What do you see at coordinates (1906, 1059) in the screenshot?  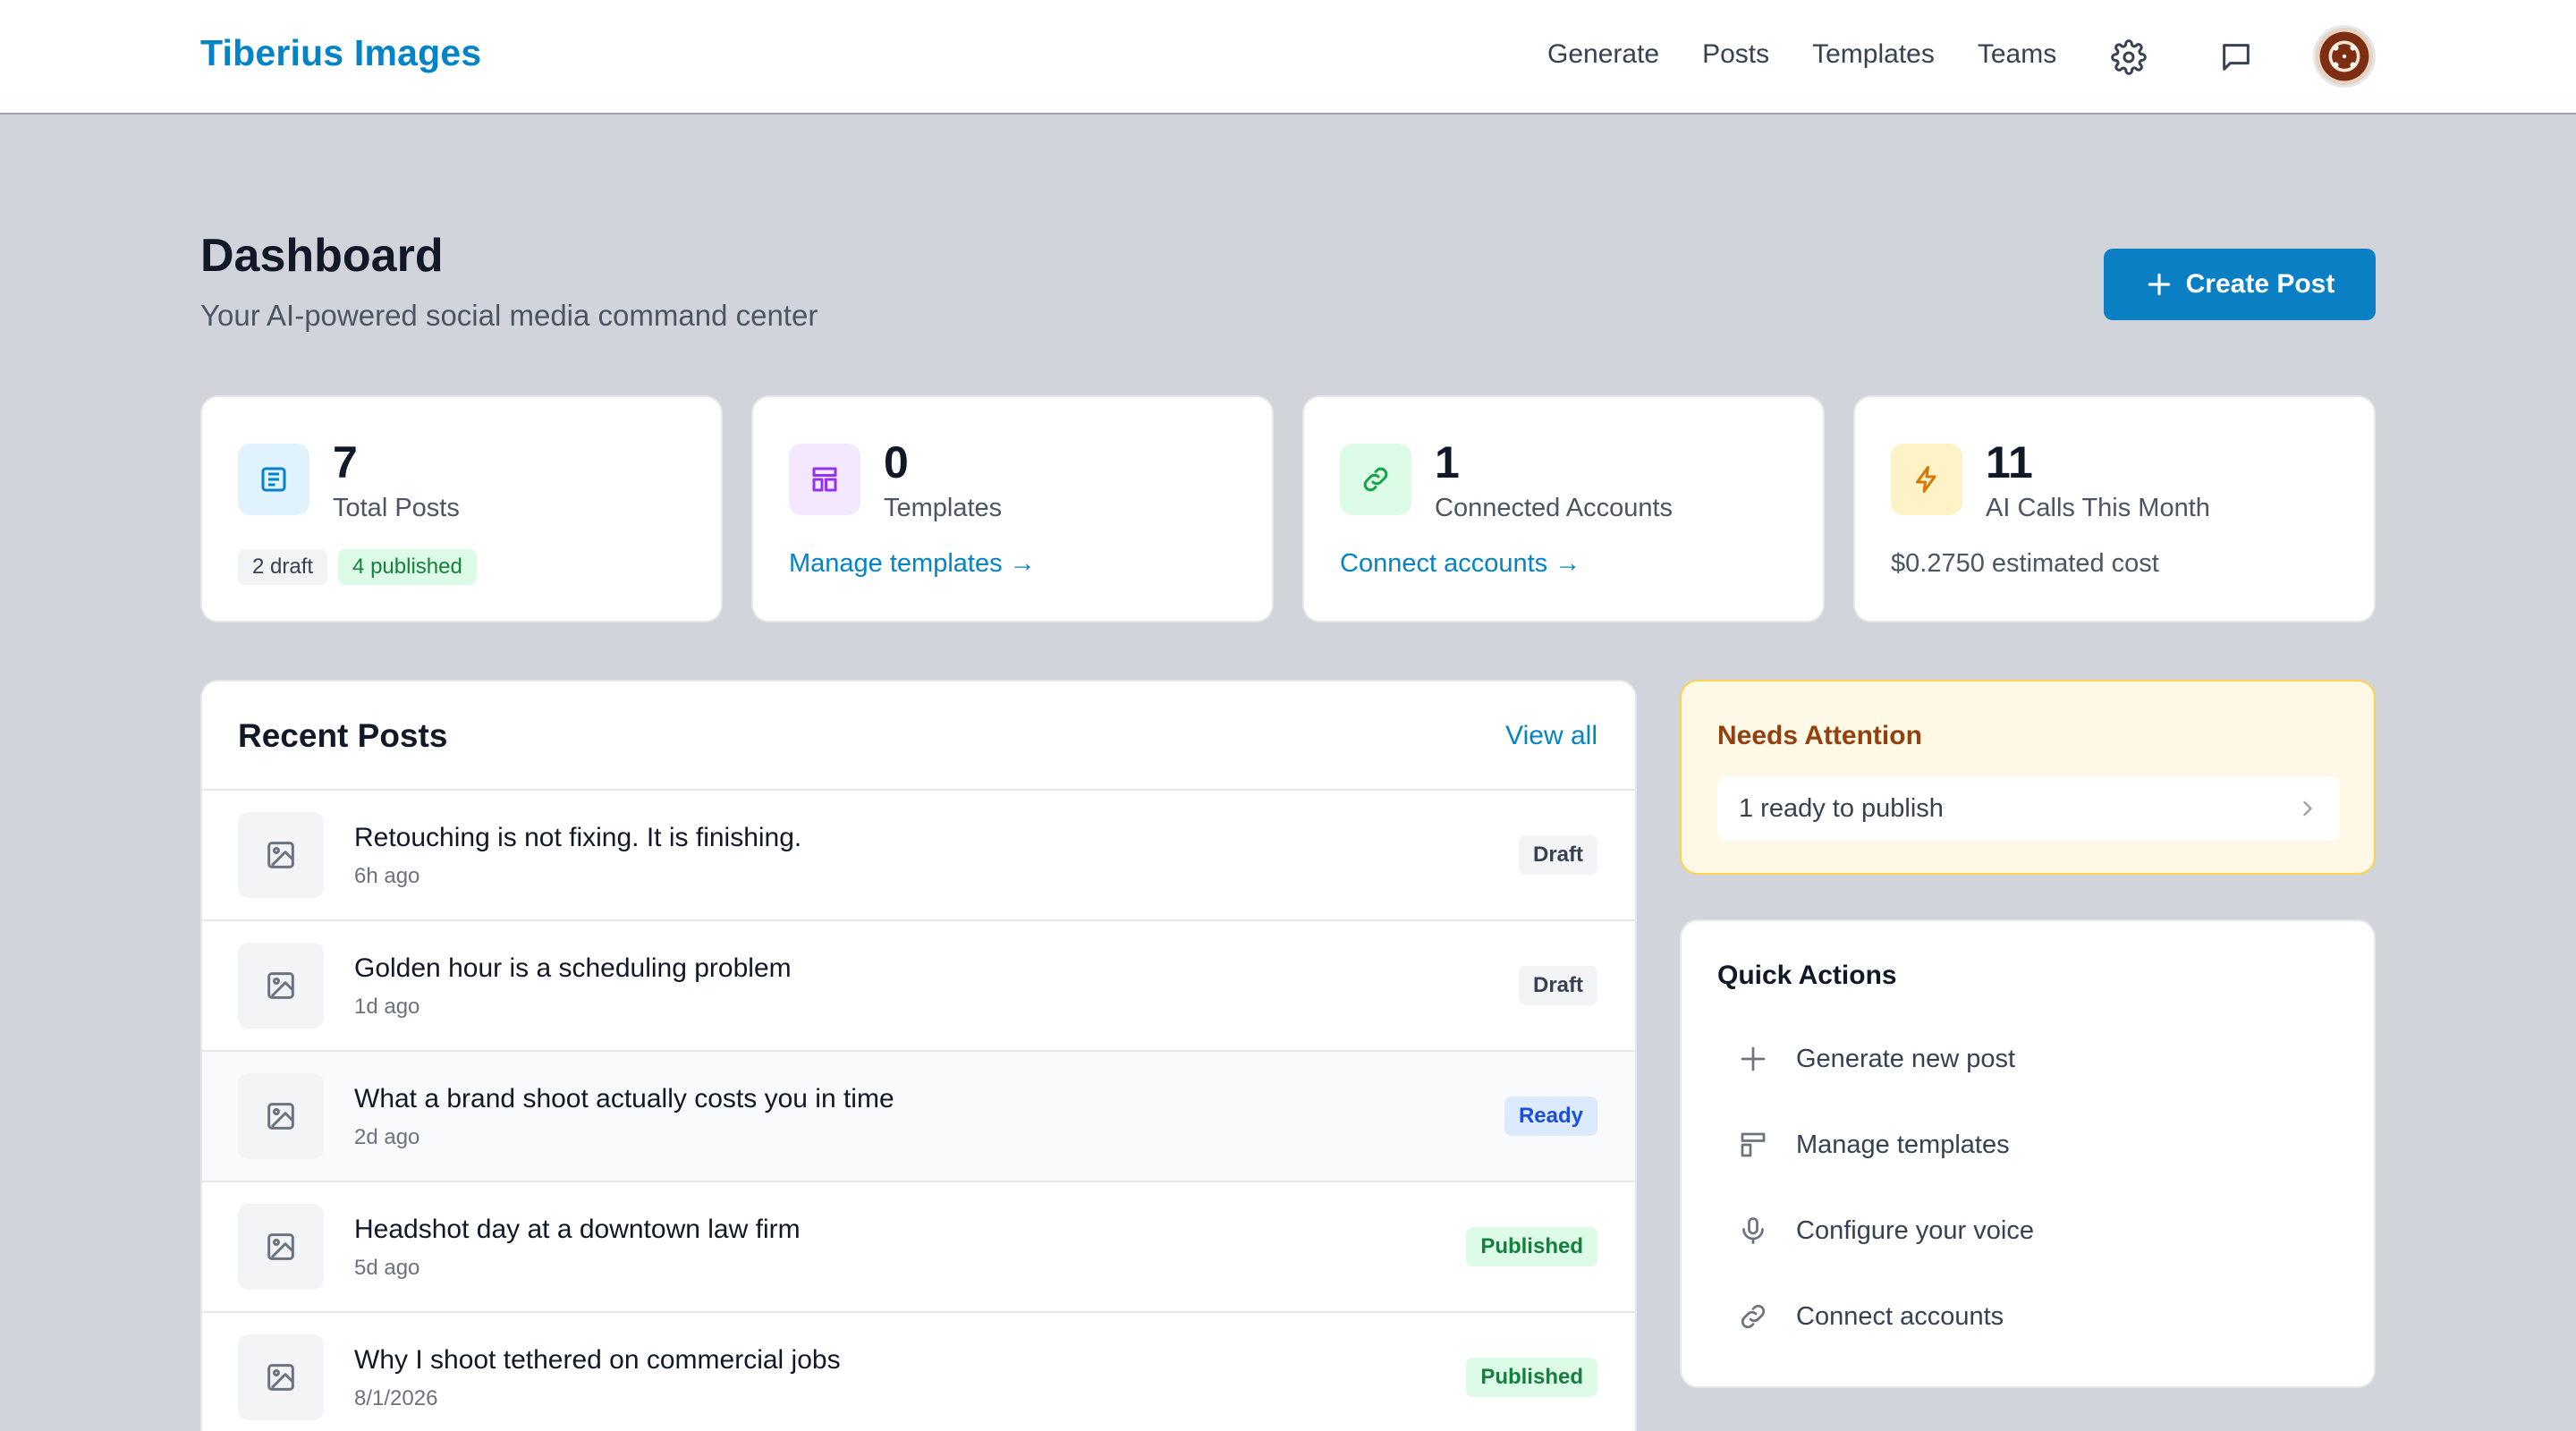 I see `quick-action-label: Generate new post` at bounding box center [1906, 1059].